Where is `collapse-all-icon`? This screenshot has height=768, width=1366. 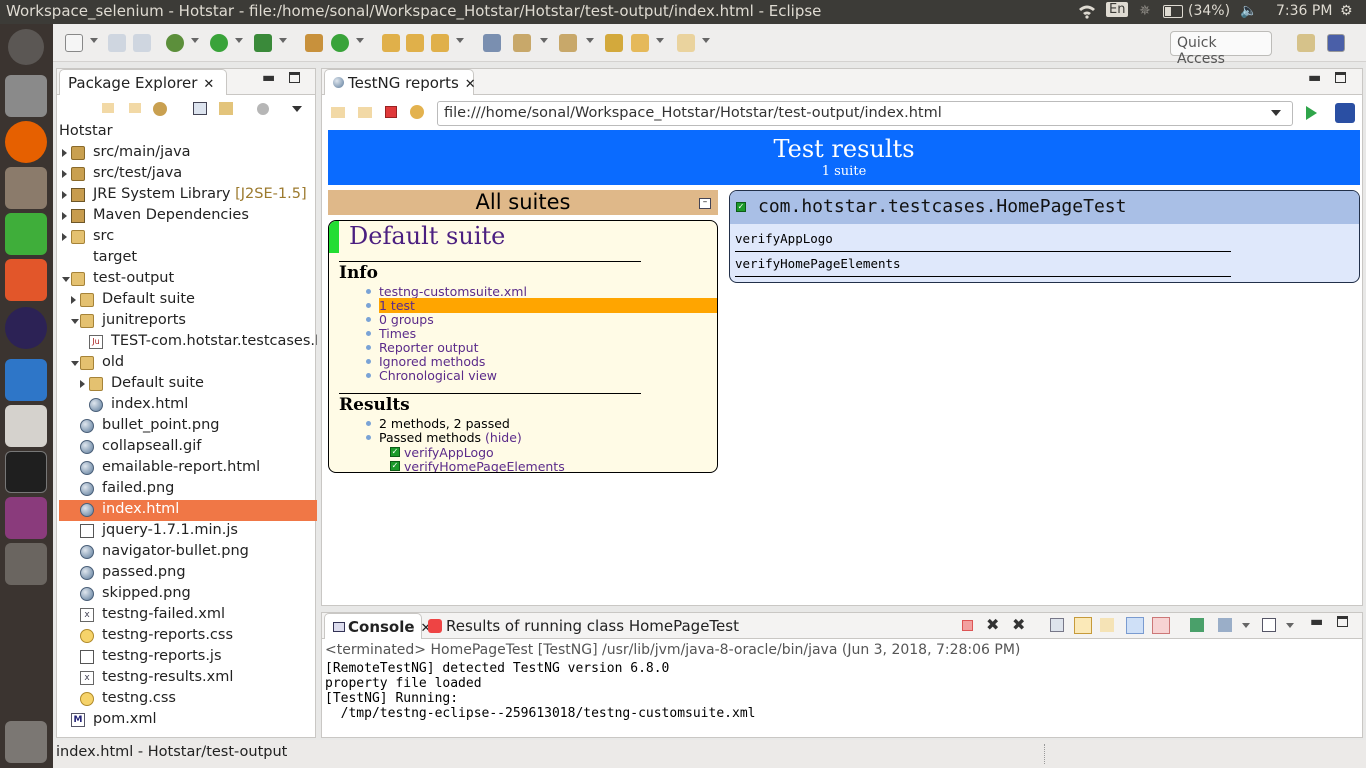 collapse-all-icon is located at coordinates (200, 108).